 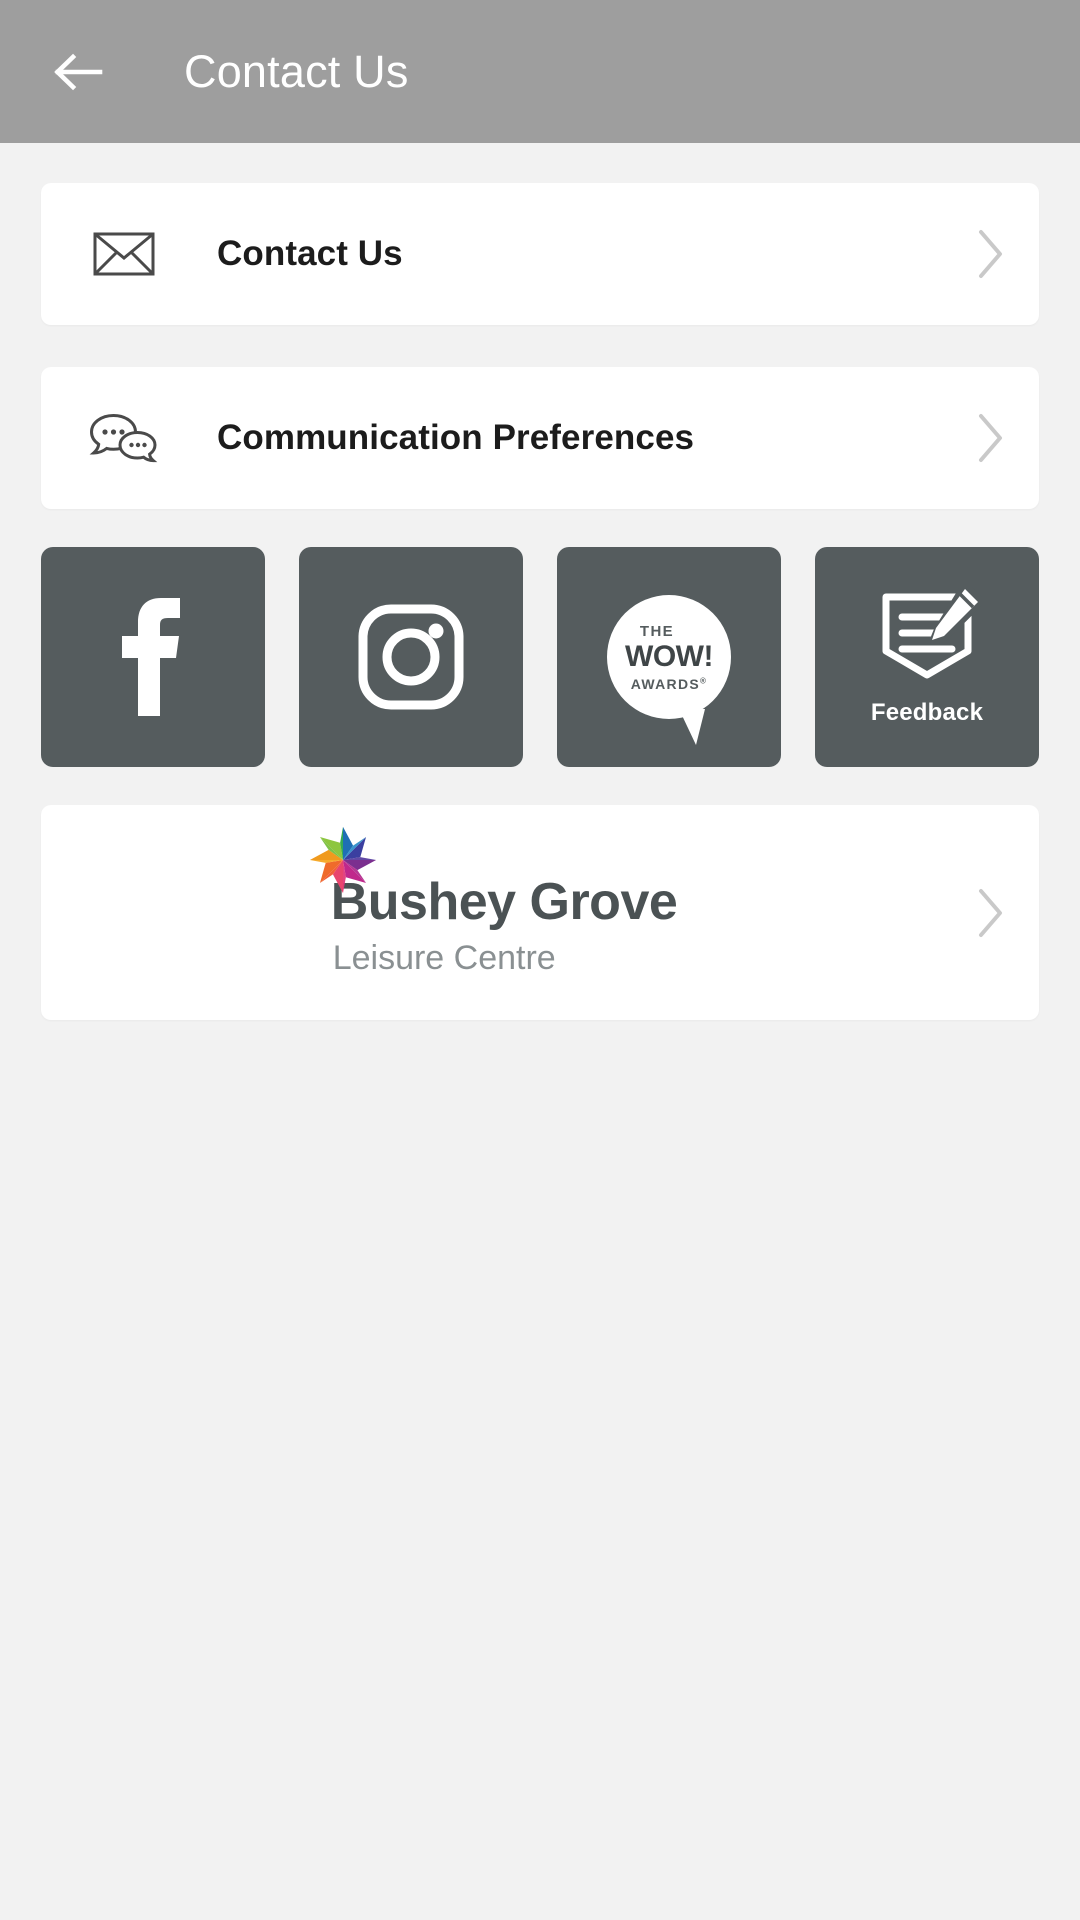 I want to click on tile-feedback: Feedback, so click(x=927, y=657).